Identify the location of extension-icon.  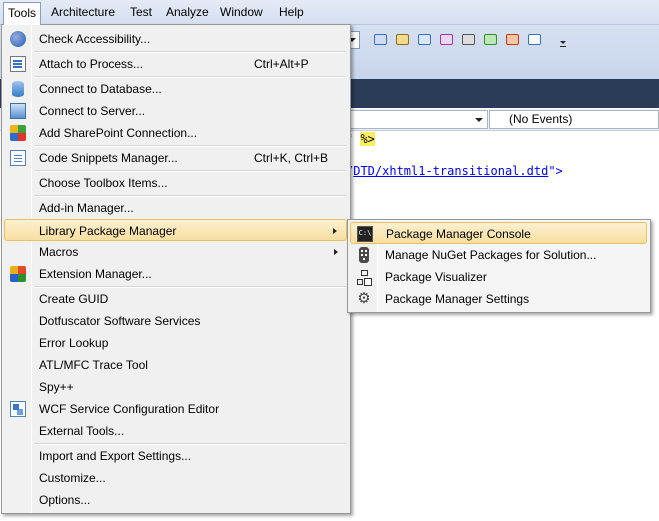
(18, 274).